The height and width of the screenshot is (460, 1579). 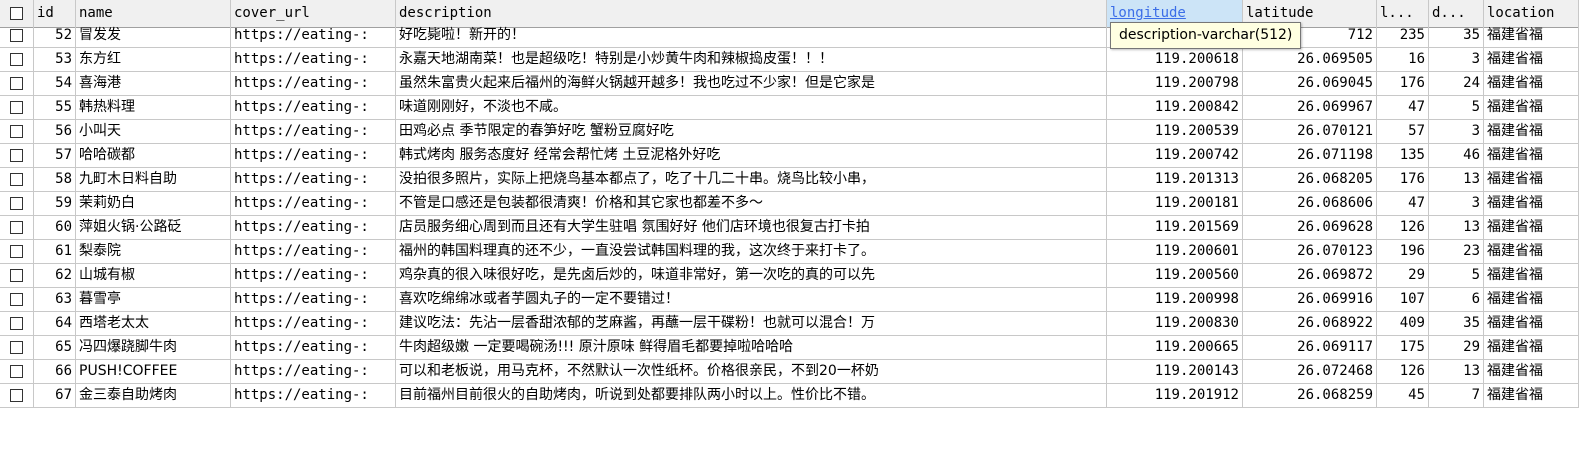 I want to click on cell-description: 田鸡必点 季节限定的春笋好吃 蟹粉豆腐好吃, so click(x=751, y=132).